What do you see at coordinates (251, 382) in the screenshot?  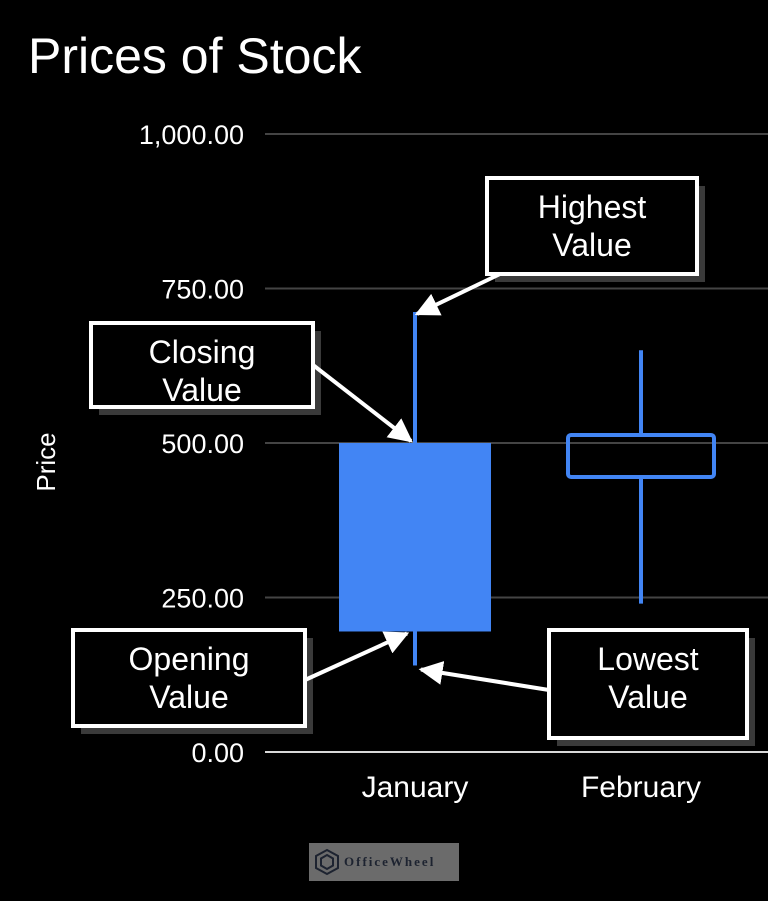 I see `callout-closing: ClosingValue` at bounding box center [251, 382].